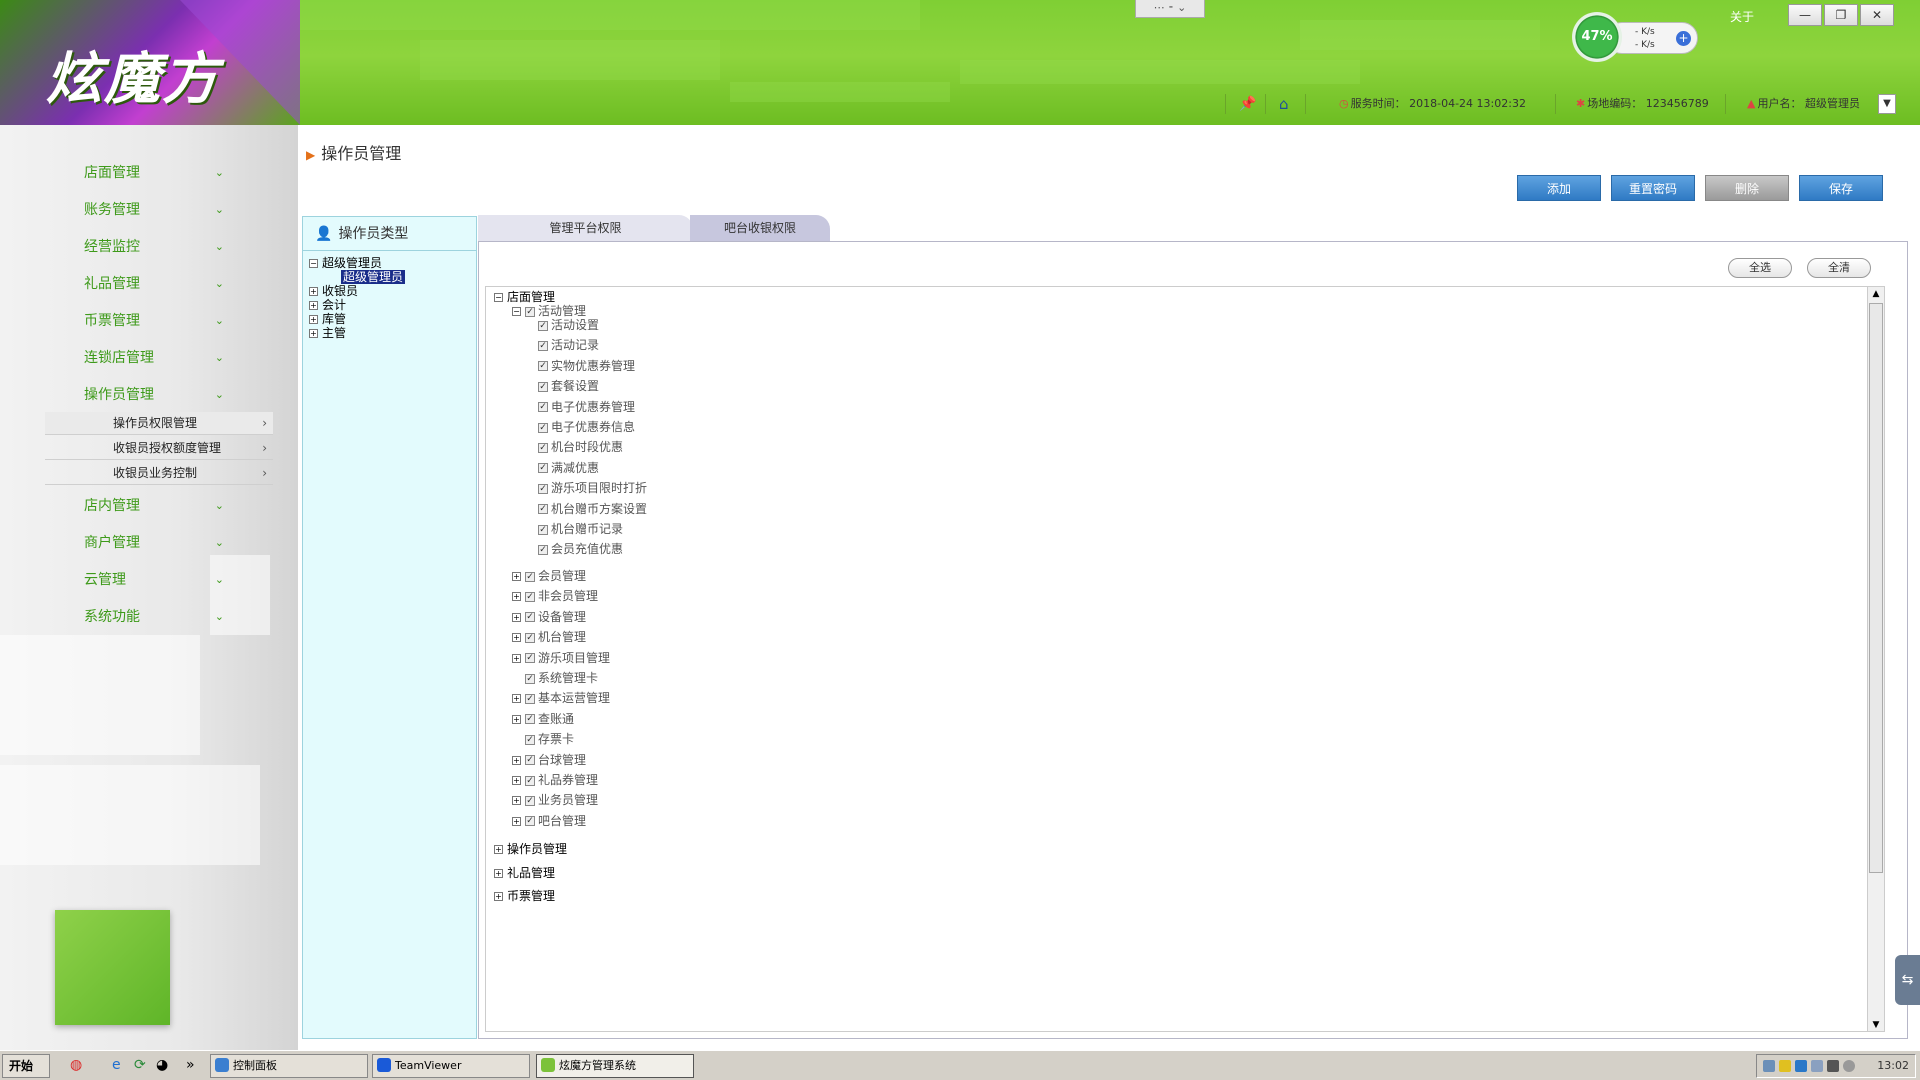  I want to click on sidebar-sub-operator-permissions: 操作员权限管理 ›, so click(159, 423).